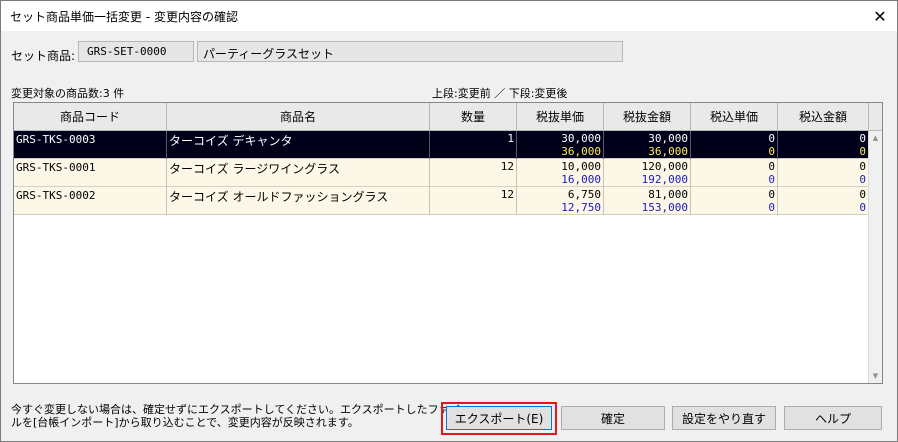  I want to click on column-header-tax-incl-amount: 税込金額, so click(823, 117).